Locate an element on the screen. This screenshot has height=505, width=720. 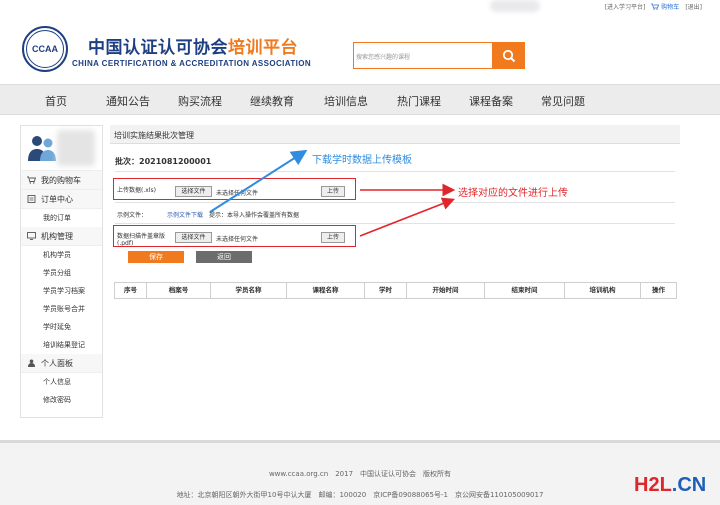
batch-value: 2021081200001 is located at coordinates (175, 161).